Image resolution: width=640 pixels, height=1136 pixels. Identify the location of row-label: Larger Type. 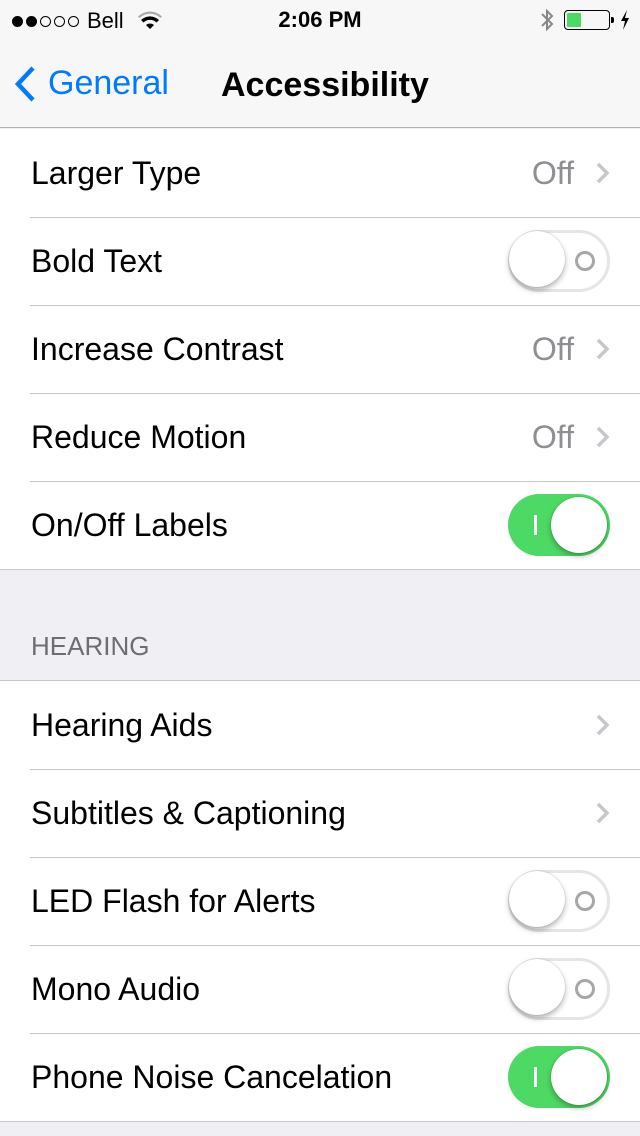
(116, 172).